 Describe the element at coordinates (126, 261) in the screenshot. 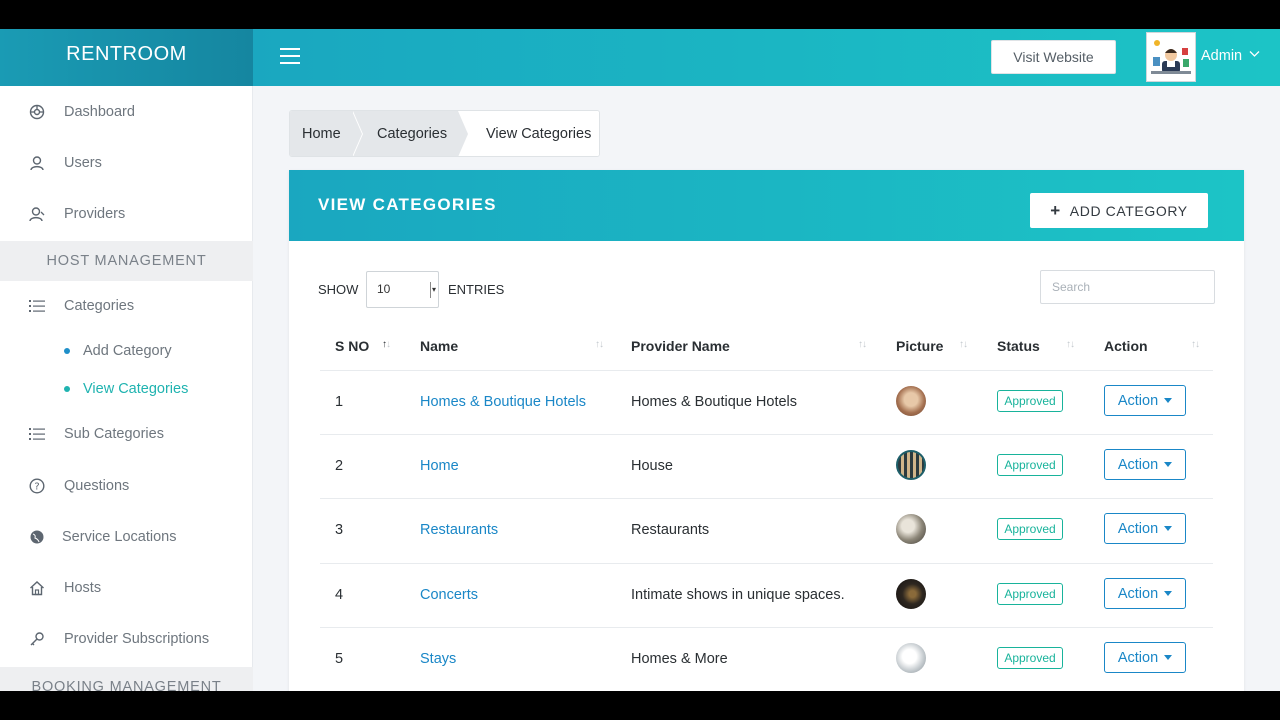

I see `section-host-management: HOST MANAGEMENT` at that location.